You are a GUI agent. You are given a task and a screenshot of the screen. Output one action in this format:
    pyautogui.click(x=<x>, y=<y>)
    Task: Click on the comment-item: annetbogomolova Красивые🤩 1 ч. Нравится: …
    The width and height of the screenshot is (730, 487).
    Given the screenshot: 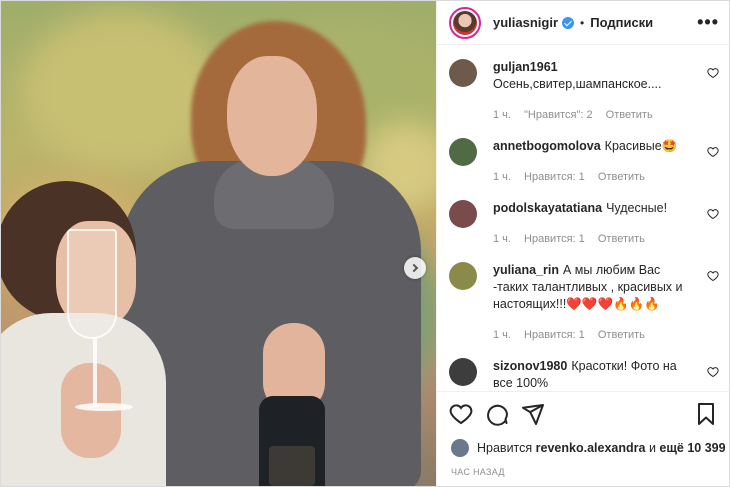 What is the action you would take?
    pyautogui.click(x=584, y=155)
    